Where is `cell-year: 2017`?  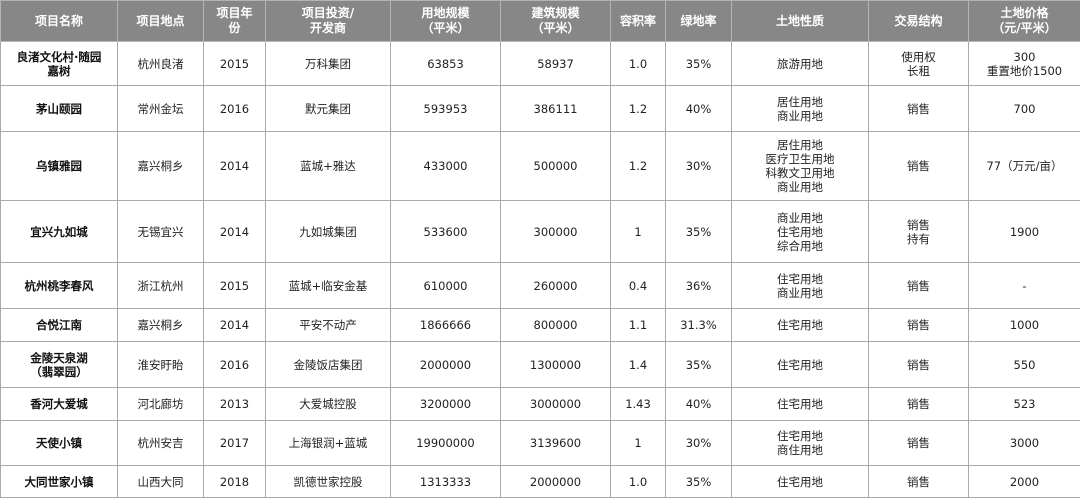
cell-year: 2017 is located at coordinates (235, 443).